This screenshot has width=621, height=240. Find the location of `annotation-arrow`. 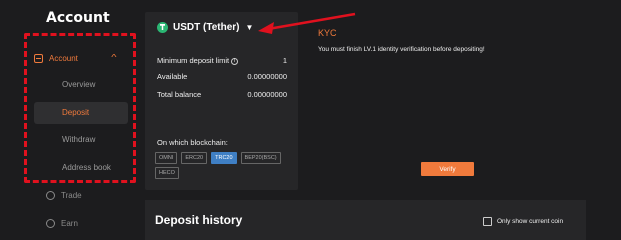

annotation-arrow is located at coordinates (307, 23).